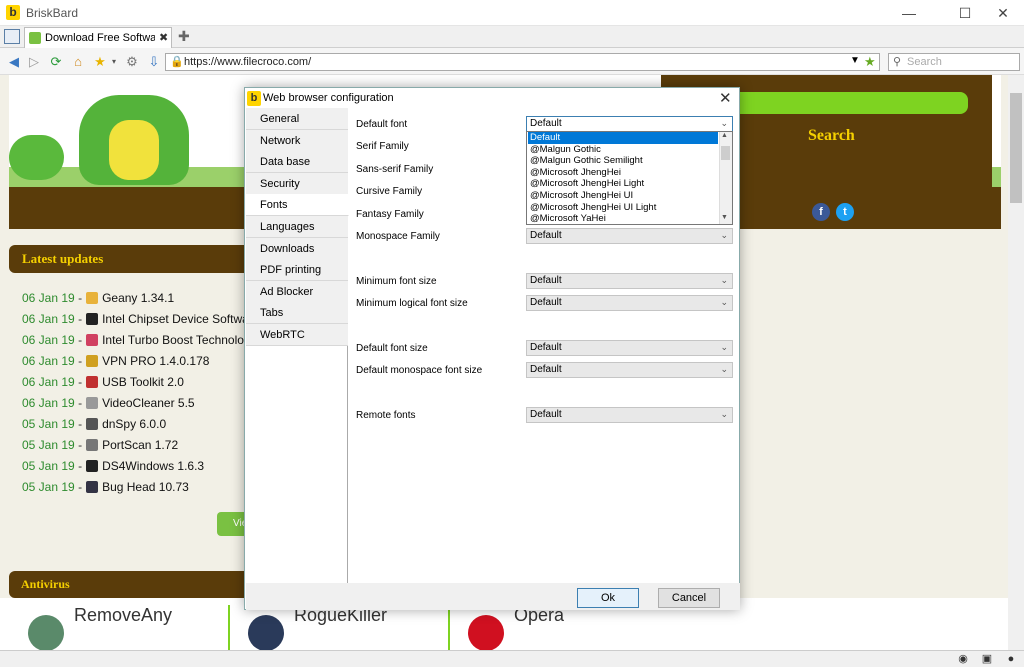 The image size is (1024, 667). What do you see at coordinates (132, 62) in the screenshot?
I see `settings-gear-icon: ⚙` at bounding box center [132, 62].